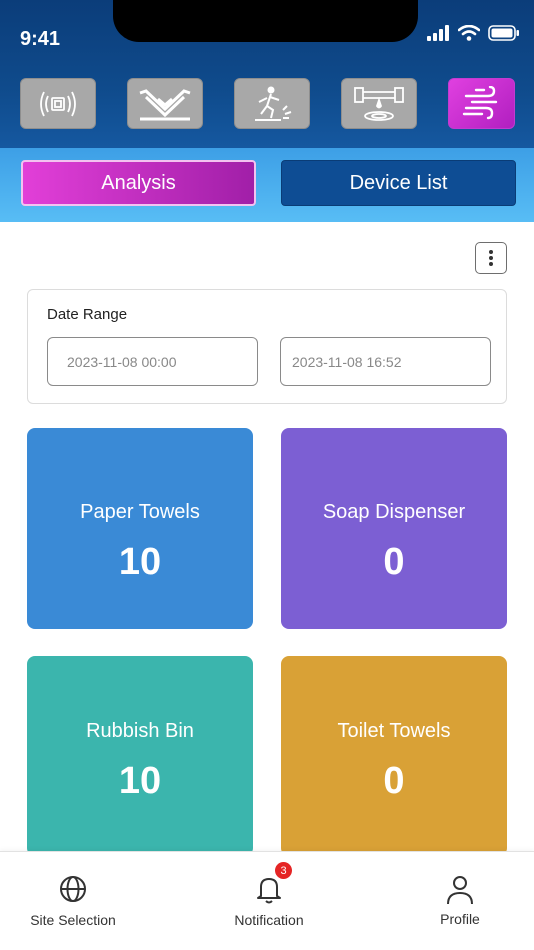 Image resolution: width=534 pixels, height=950 pixels. Describe the element at coordinates (394, 512) in the screenshot. I see `stat-label: Soap Dispenser` at that location.